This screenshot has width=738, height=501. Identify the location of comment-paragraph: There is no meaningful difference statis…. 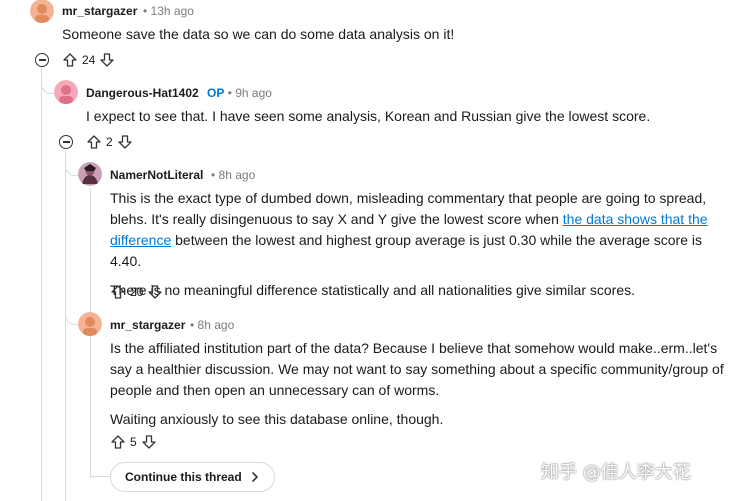
(372, 290).